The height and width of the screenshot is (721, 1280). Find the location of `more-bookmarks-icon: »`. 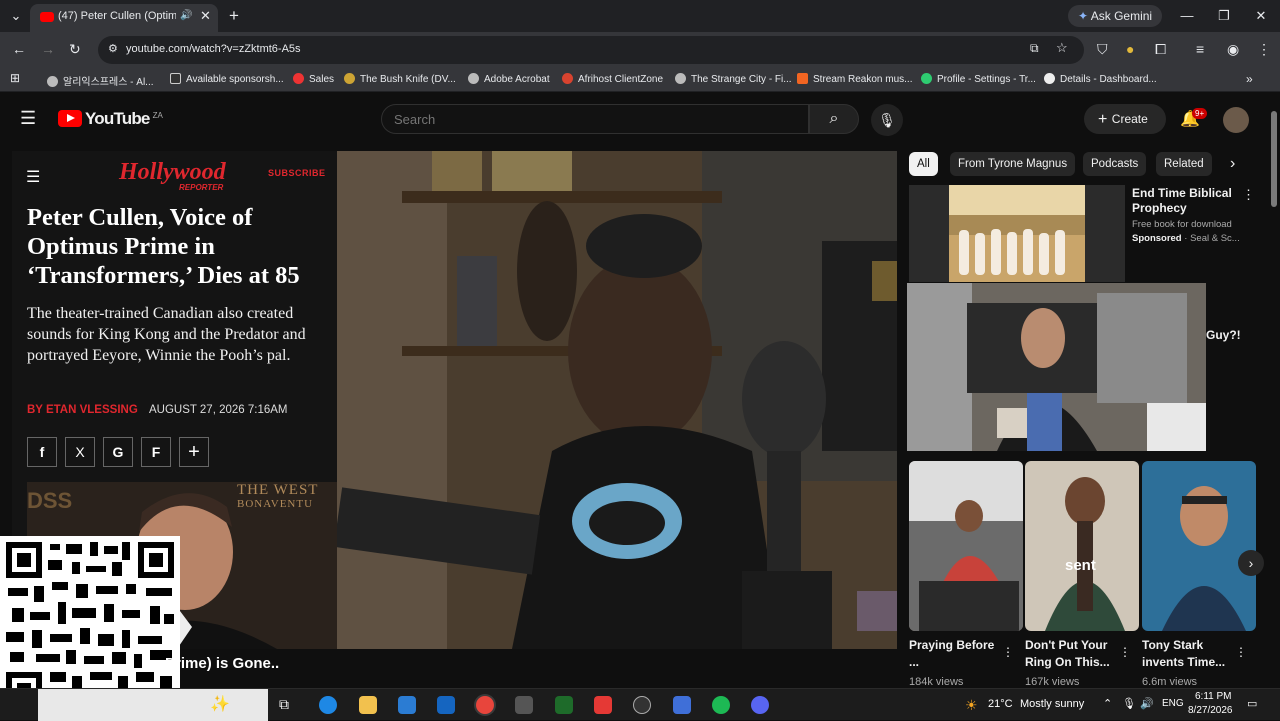

more-bookmarks-icon: » is located at coordinates (1249, 79).